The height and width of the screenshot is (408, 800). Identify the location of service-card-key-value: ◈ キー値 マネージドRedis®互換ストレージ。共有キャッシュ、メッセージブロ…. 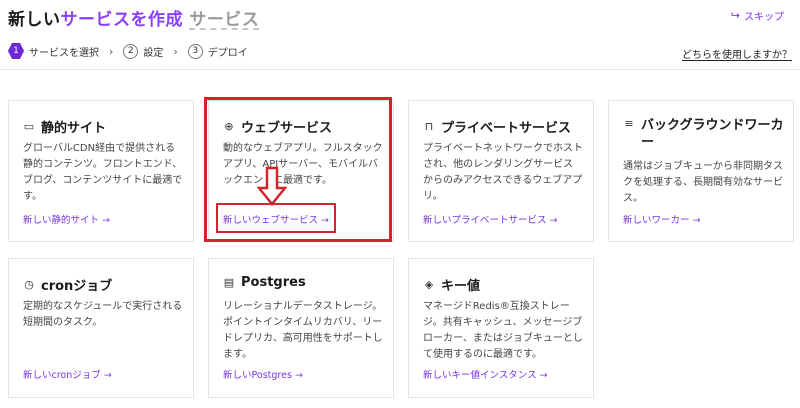
(501, 328).